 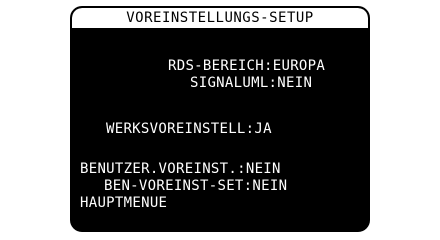 What do you see at coordinates (189, 129) in the screenshot?
I see `menu-item-factory-preset: WERKSVOREINSTELL:JA` at bounding box center [189, 129].